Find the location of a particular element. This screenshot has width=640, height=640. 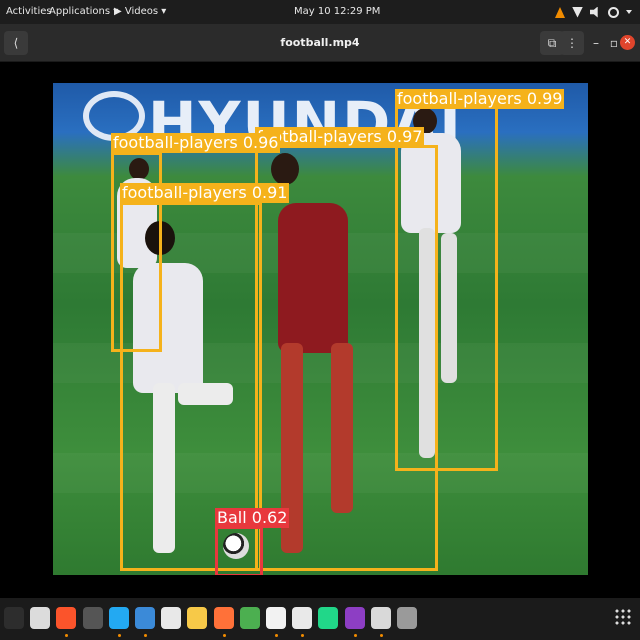

detection-box-ball: Ball 0.62 is located at coordinates (252, 541).